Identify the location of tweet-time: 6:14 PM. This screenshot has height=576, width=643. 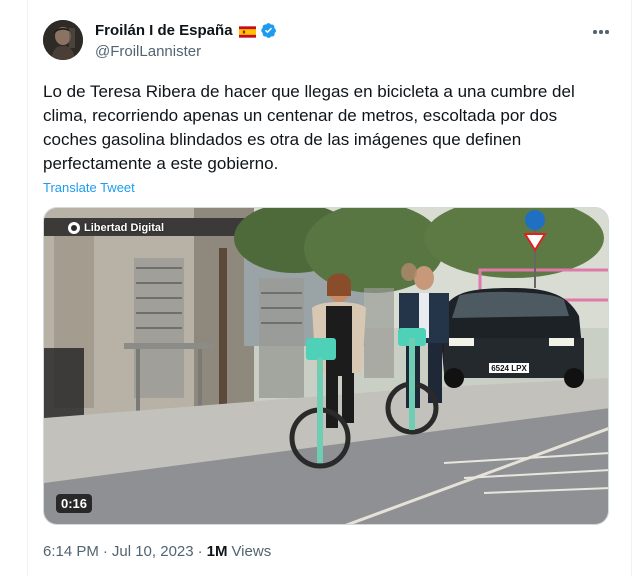
(71, 551).